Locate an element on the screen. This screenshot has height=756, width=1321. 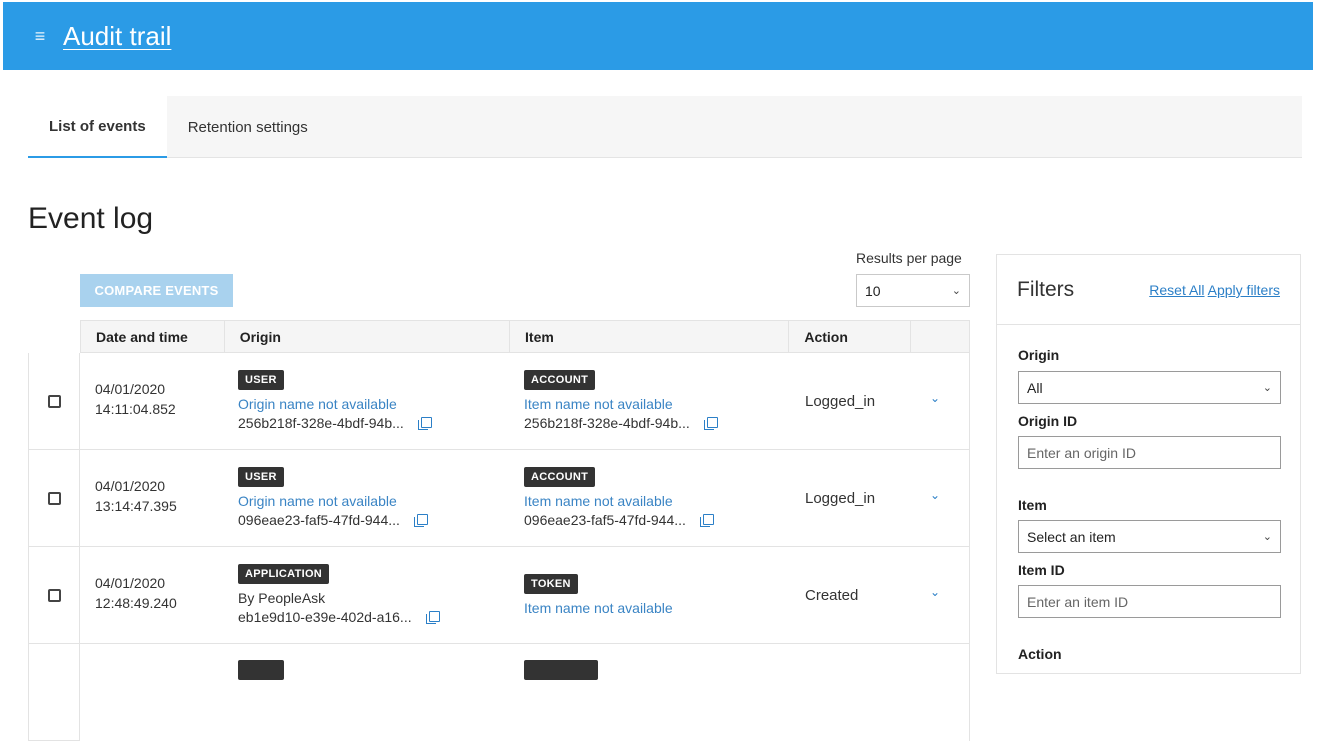
item-filter-label: Item is located at coordinates (1032, 505).